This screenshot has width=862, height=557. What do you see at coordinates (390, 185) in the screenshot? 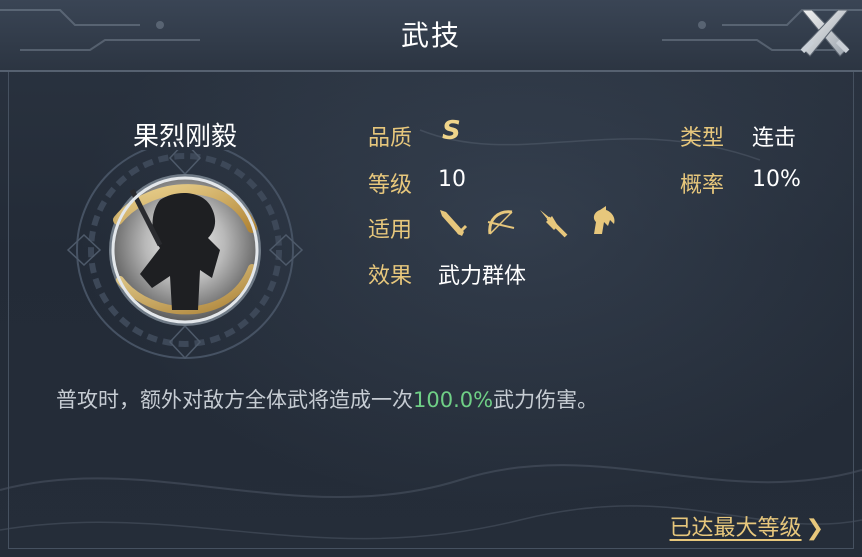
I see `level-label: 等级` at bounding box center [390, 185].